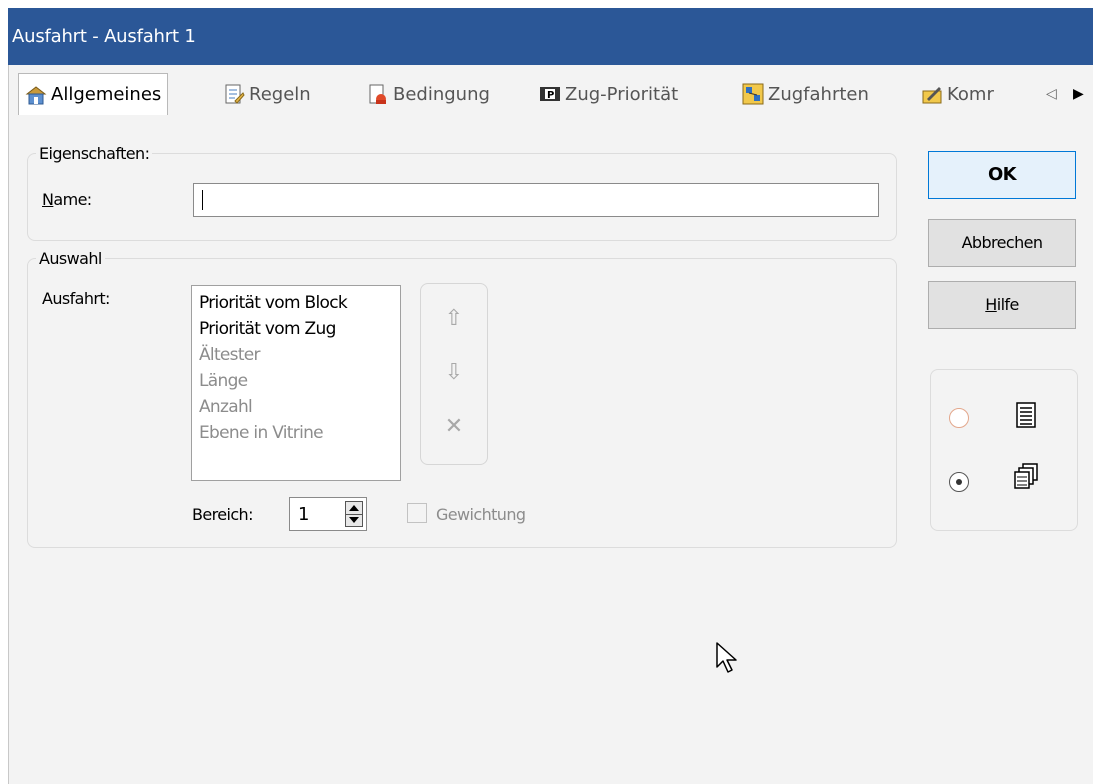 This screenshot has width=1093, height=784. What do you see at coordinates (94, 153) in the screenshot?
I see `eigenschaften-legend: Eigenschaften:` at bounding box center [94, 153].